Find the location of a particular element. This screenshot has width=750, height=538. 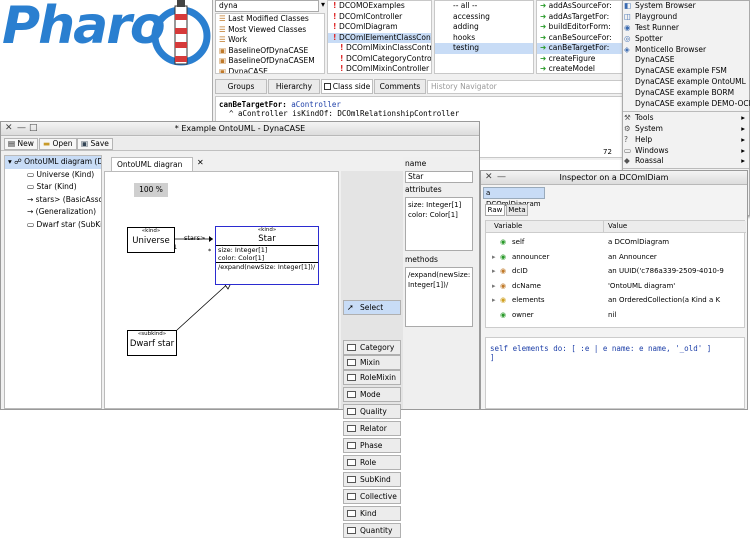

meta-tab: Meta is located at coordinates (517, 210).